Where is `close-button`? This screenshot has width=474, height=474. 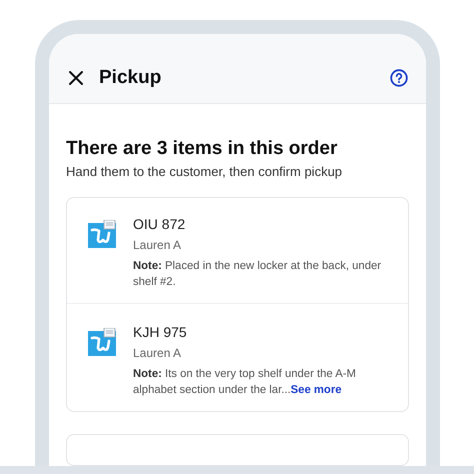 close-button is located at coordinates (76, 78).